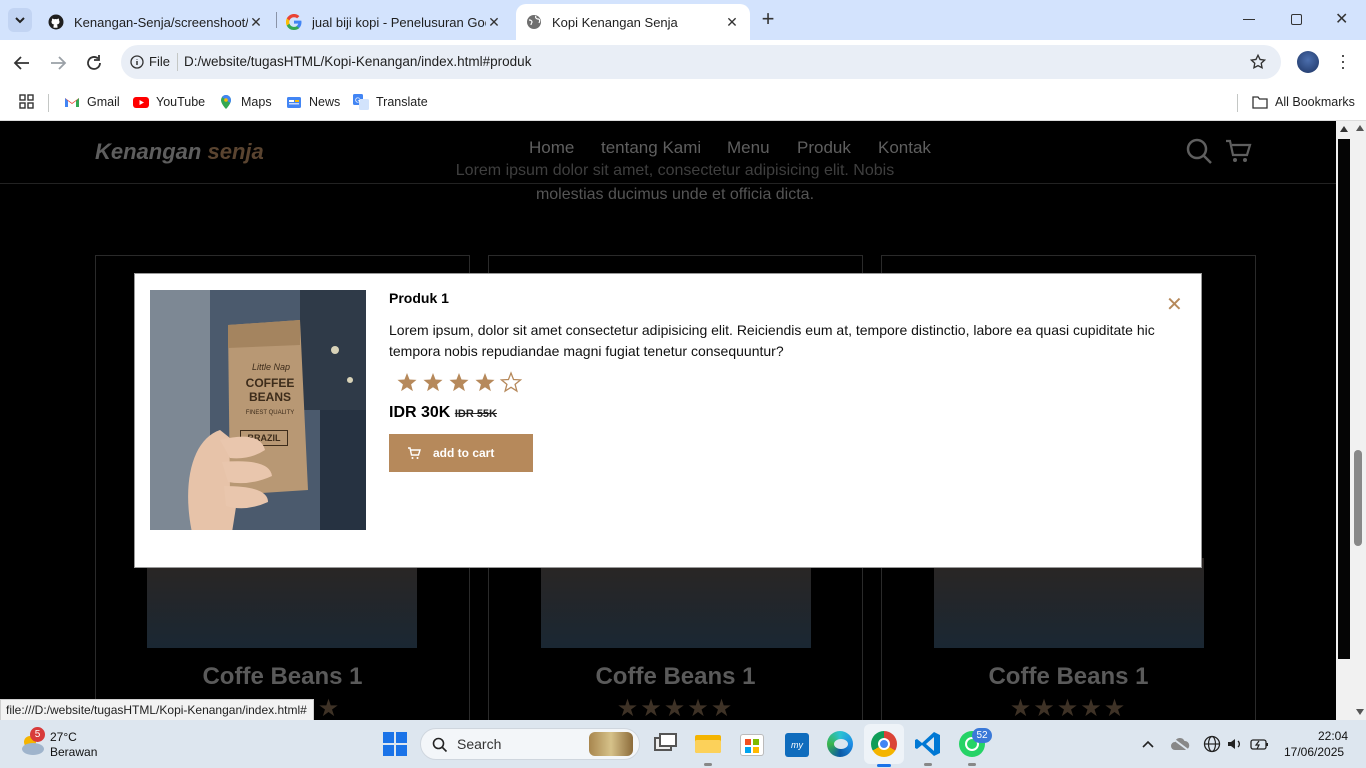 The image size is (1366, 768). What do you see at coordinates (651, 148) in the screenshot?
I see `nav-tentang-kami: tentang Kami` at bounding box center [651, 148].